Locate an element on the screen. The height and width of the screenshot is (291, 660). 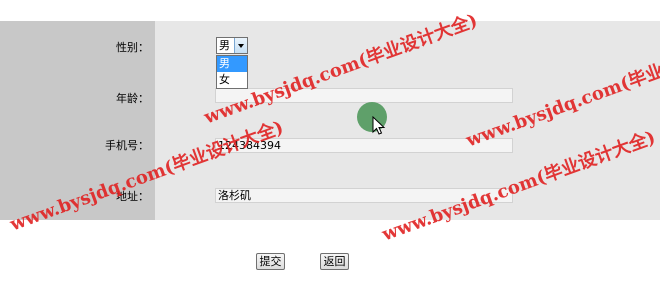
gender-option-female: 女 is located at coordinates (232, 80).